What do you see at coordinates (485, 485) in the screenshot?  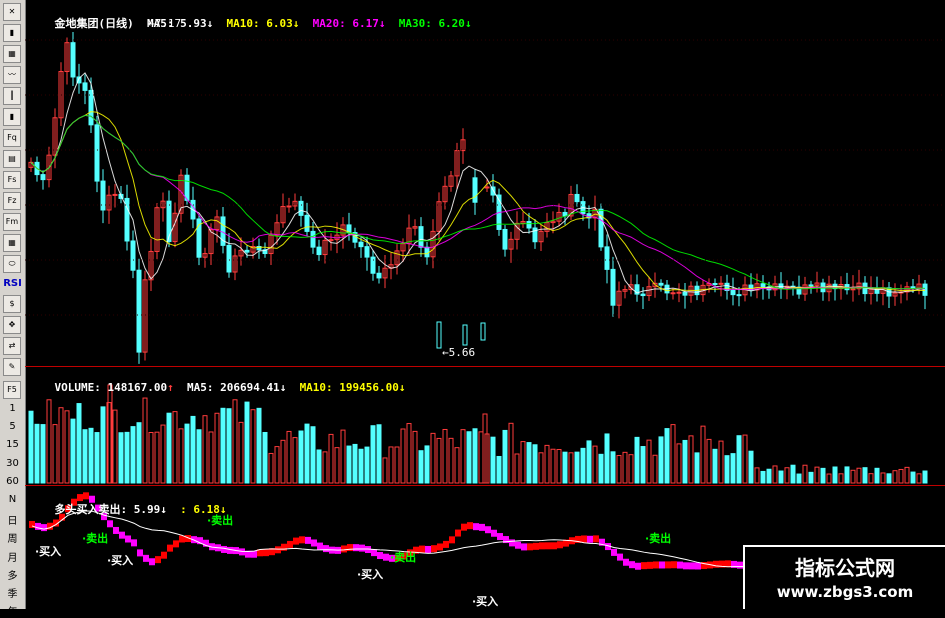 I see `panel-separator` at bounding box center [485, 485].